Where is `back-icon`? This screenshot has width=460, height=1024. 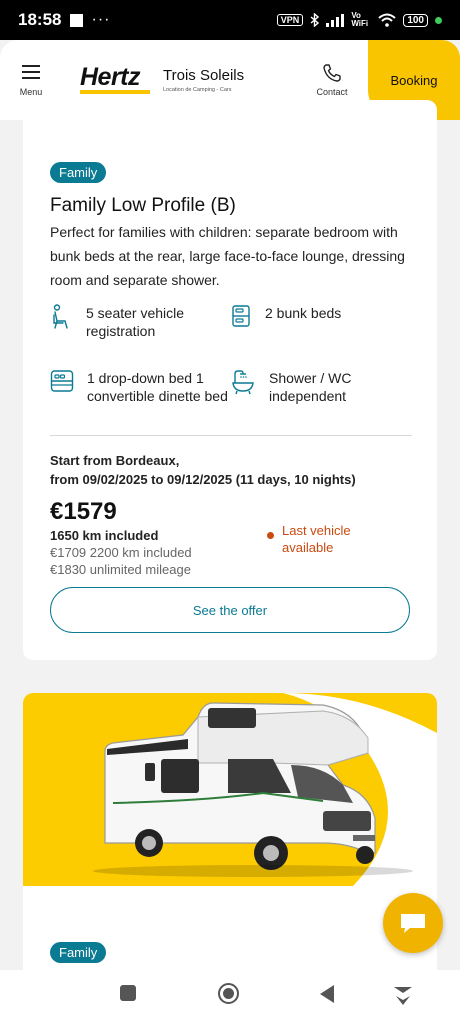
back-icon is located at coordinates (327, 994).